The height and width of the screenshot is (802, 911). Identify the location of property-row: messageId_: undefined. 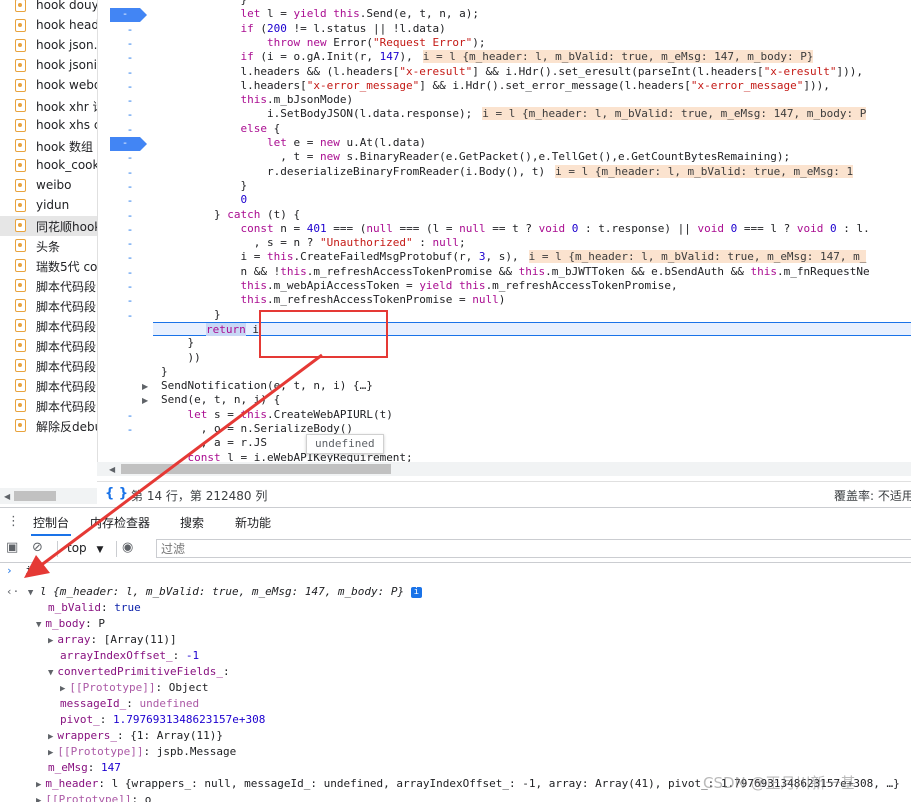
(129, 704).